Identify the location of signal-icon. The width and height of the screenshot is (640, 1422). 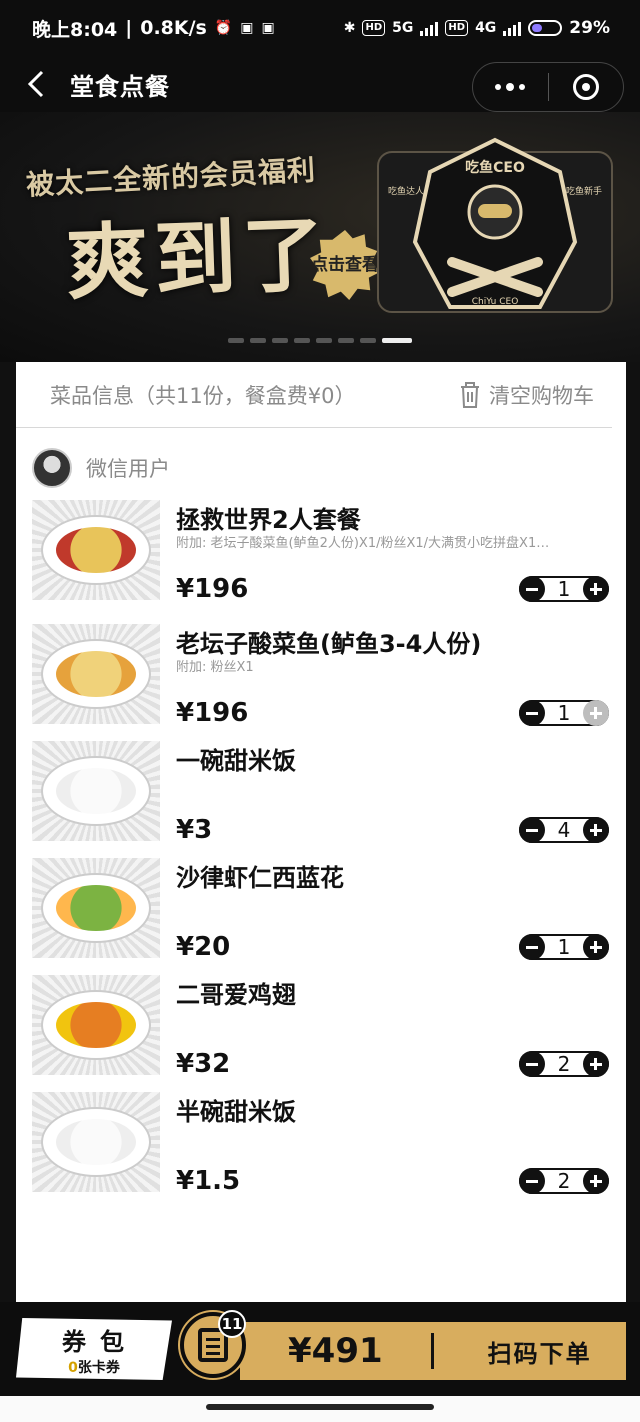
(429, 28).